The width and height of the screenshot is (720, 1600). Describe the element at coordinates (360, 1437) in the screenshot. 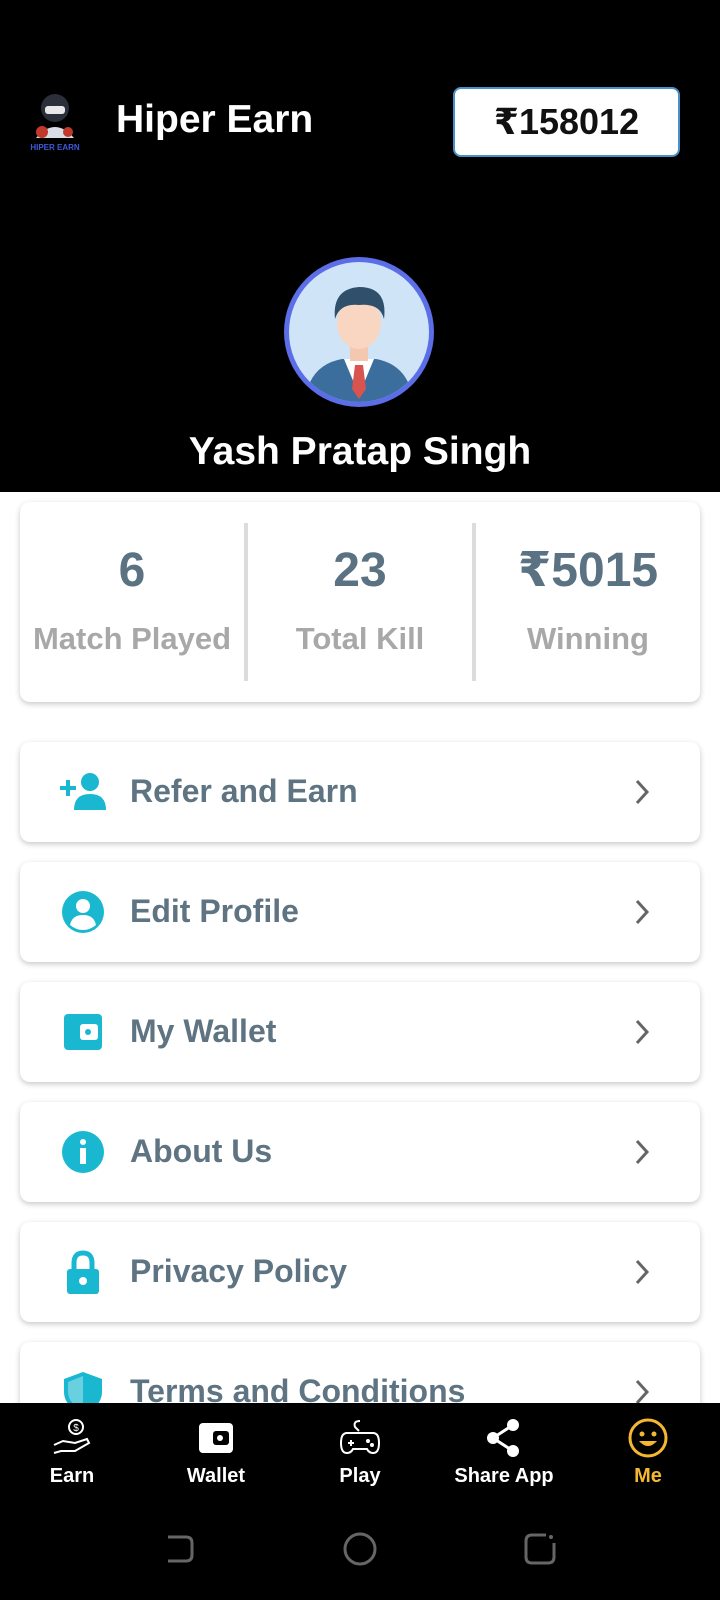

I see `gamepad-icon` at that location.